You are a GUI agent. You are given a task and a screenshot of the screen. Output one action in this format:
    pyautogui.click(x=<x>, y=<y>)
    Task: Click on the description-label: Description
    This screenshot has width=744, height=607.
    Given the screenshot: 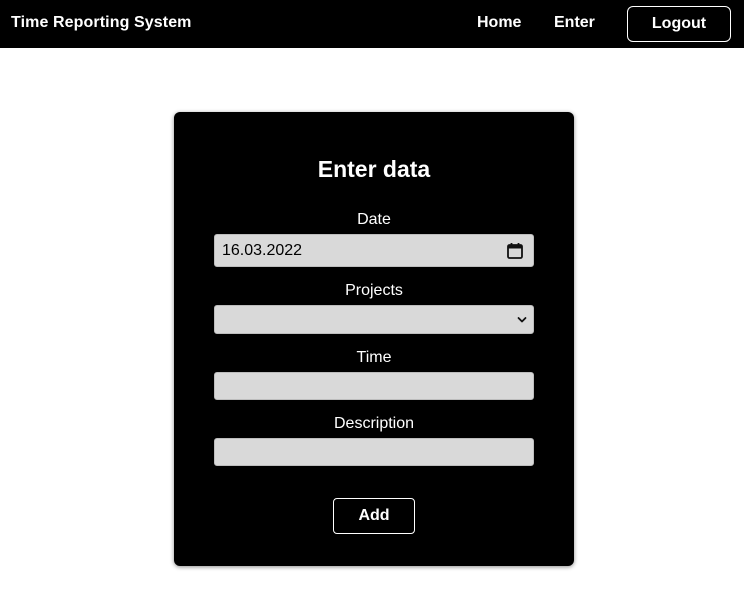 What is the action you would take?
    pyautogui.click(x=374, y=423)
    